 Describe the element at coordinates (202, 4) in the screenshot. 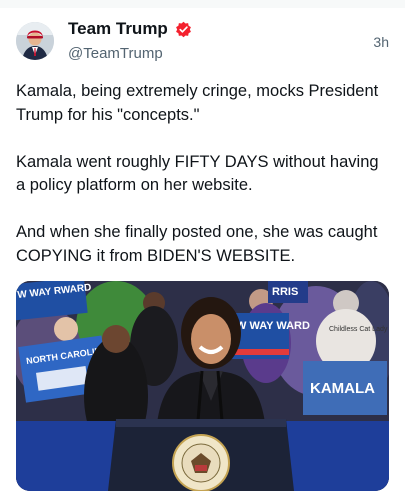

I see `top-divider` at that location.